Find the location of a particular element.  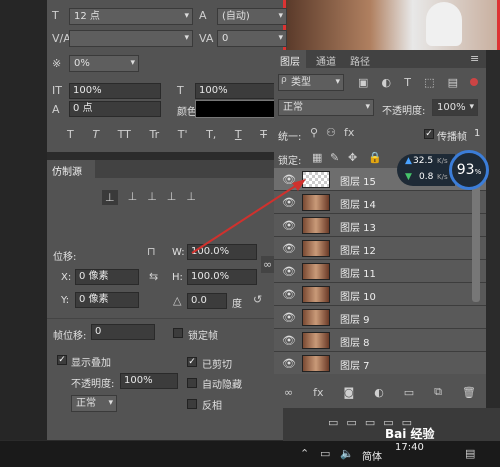

tab-clone-source: 仿制源 is located at coordinates (71, 169).